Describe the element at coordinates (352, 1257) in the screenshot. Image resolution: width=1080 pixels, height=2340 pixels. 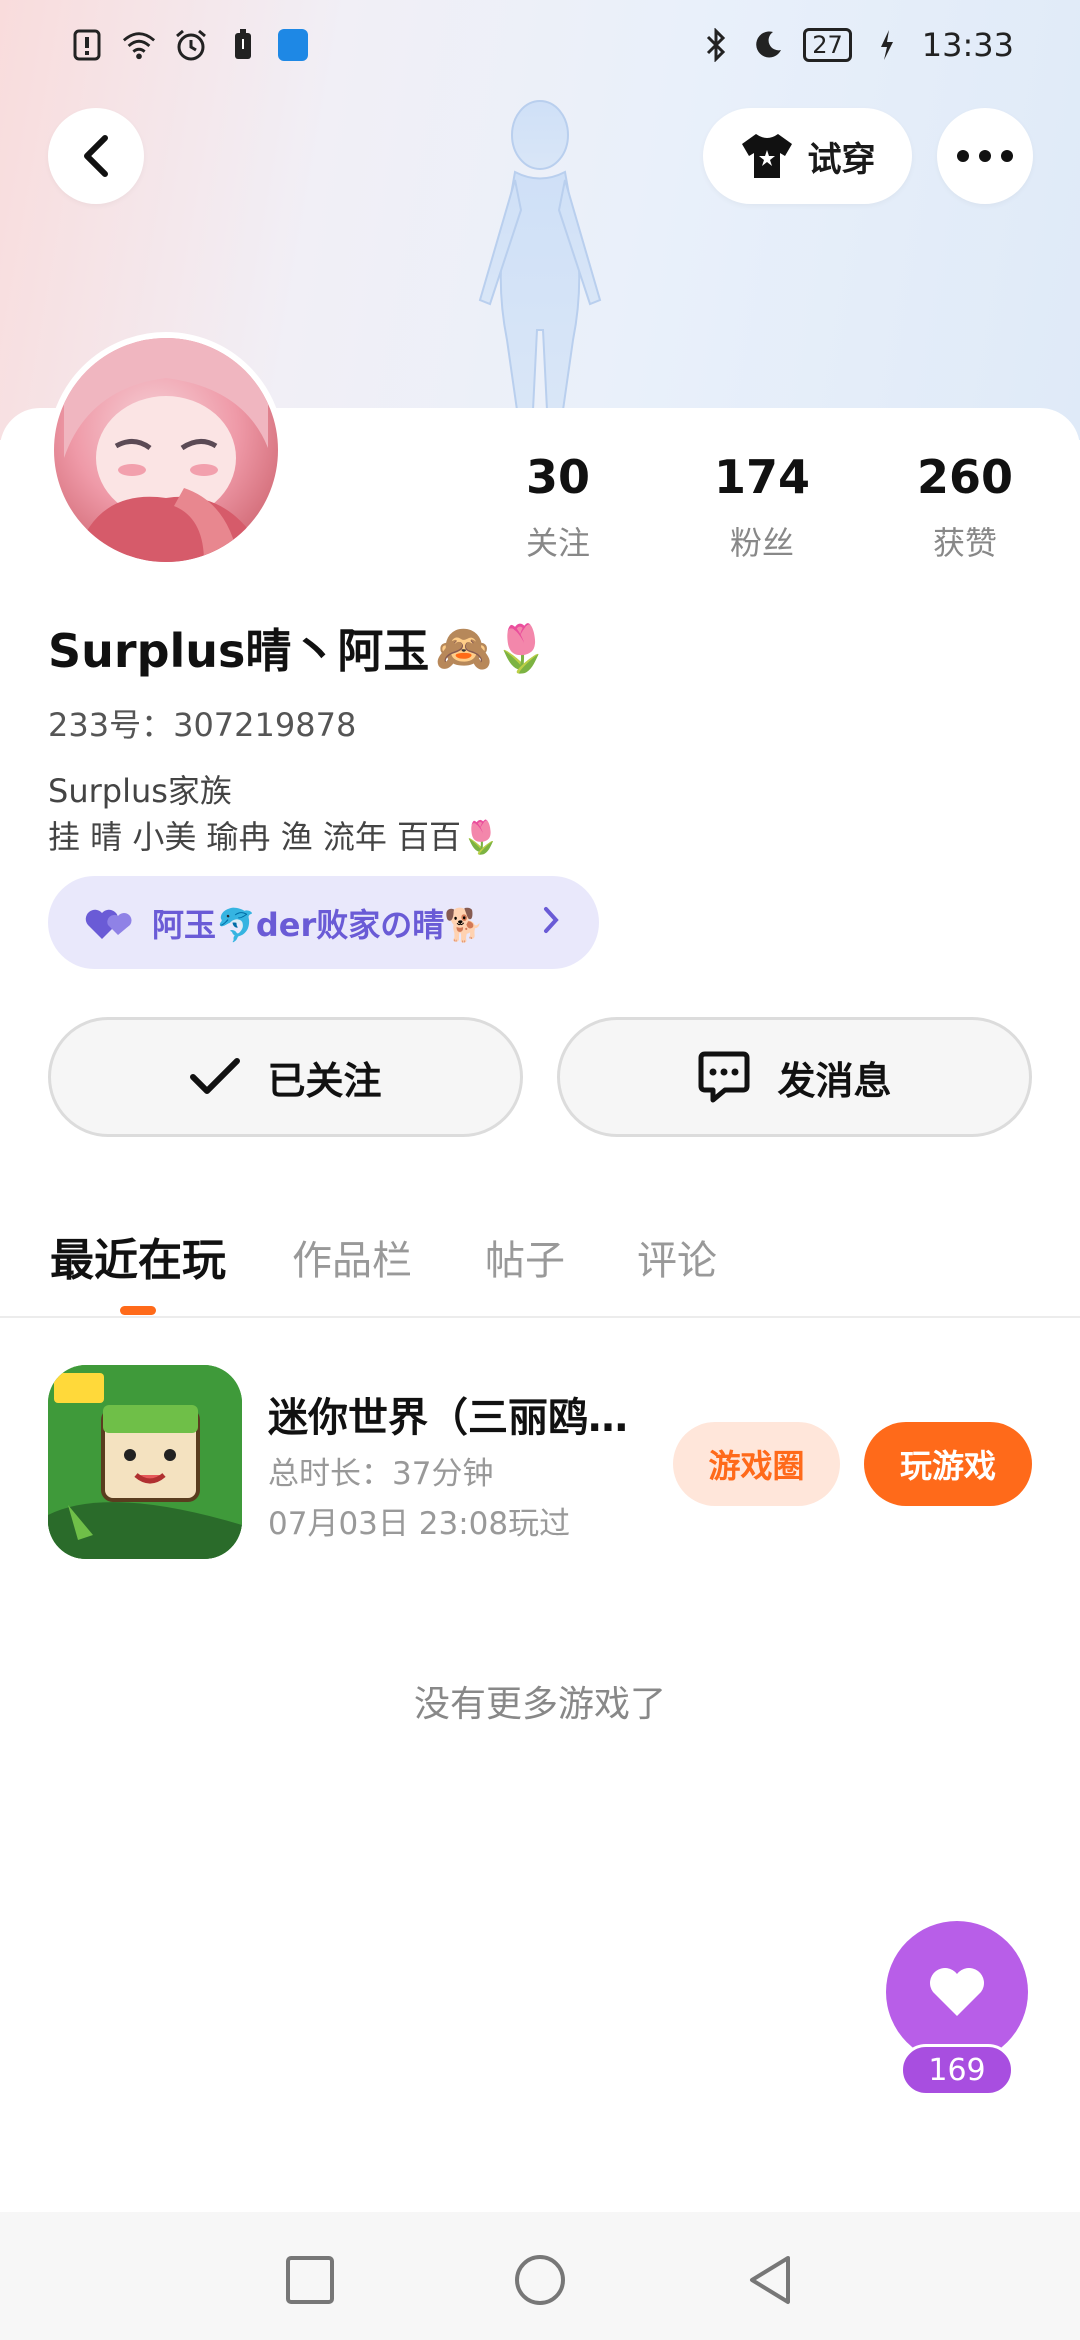
I see `tab-works: 作品栏` at that location.